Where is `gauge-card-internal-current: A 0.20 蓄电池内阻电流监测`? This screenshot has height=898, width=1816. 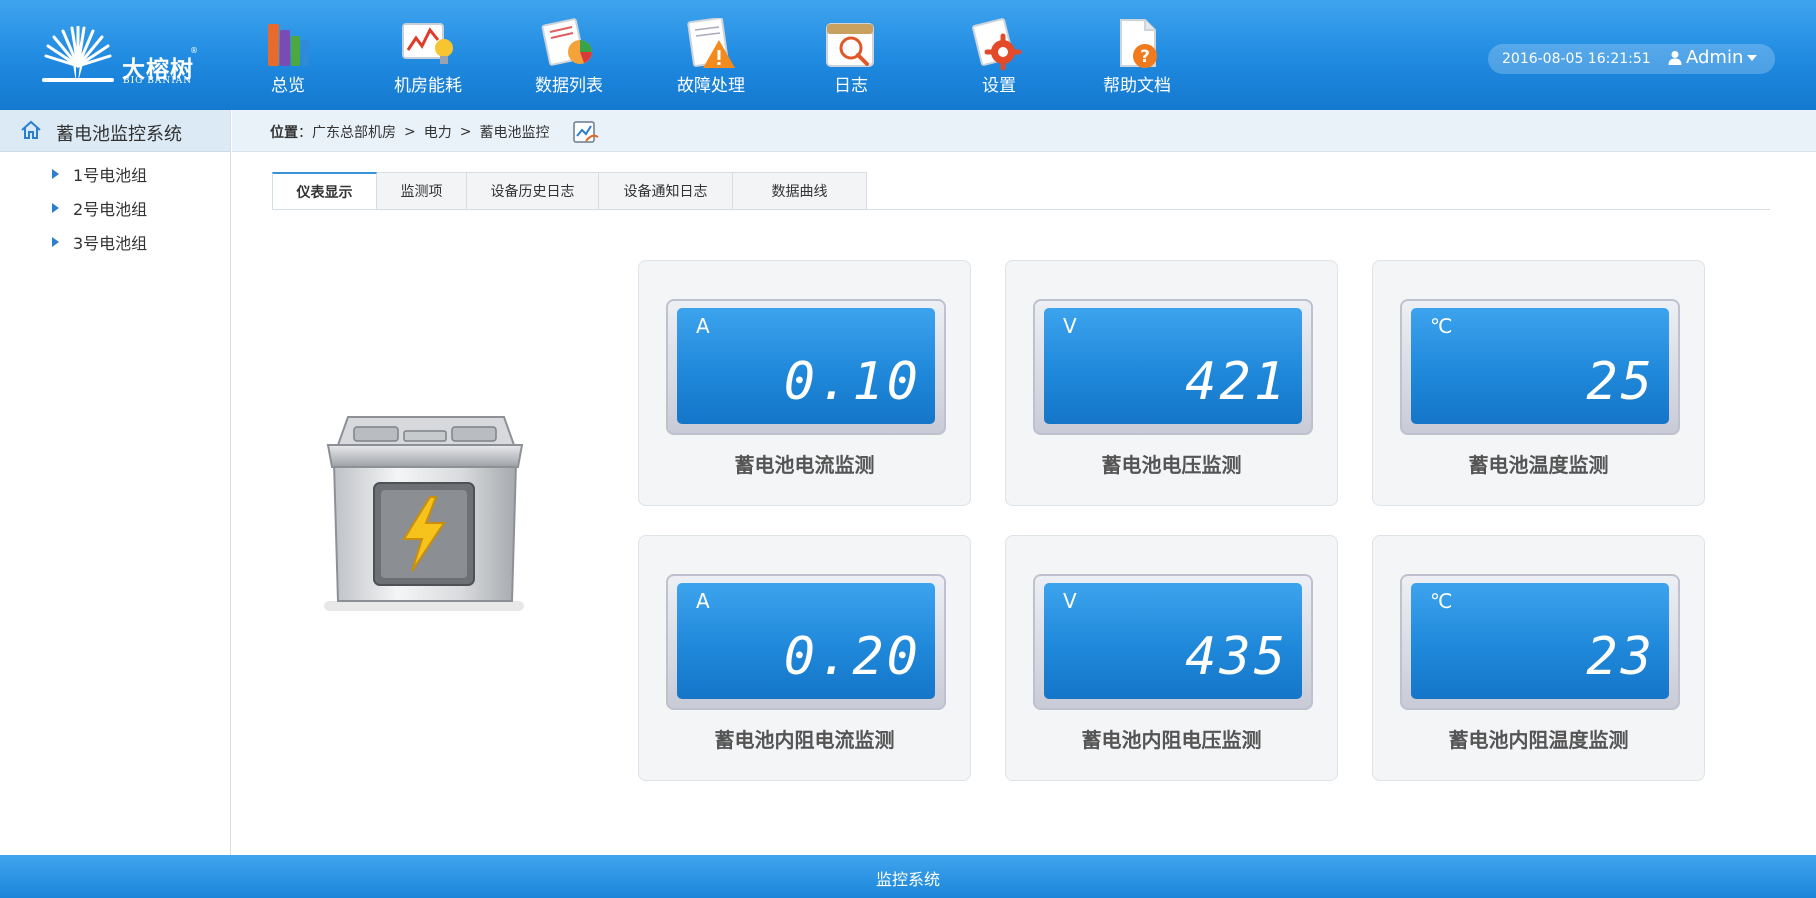
gauge-card-internal-current: A 0.20 蓄电池内阻电流监测 is located at coordinates (804, 658).